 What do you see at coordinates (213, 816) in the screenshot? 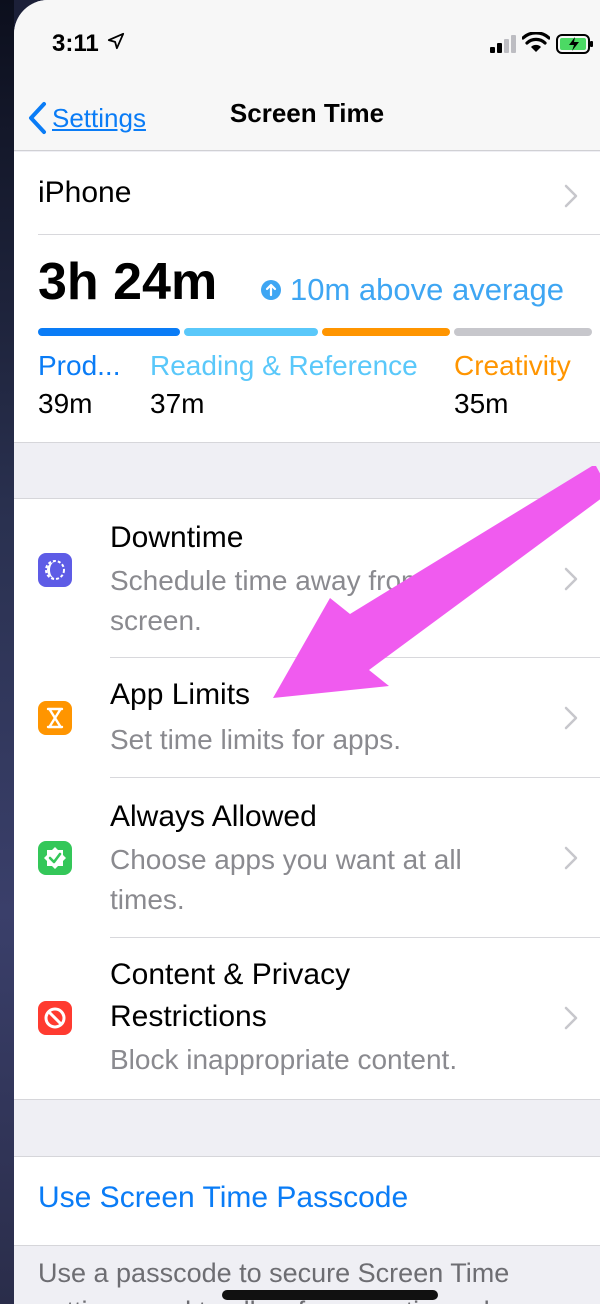
I see `item-title: Always Allowed` at bounding box center [213, 816].